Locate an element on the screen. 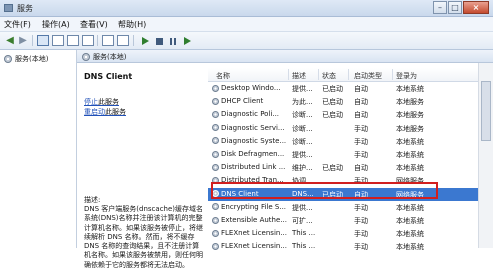  menu-bar: 文件(F) 操作(A) 查看(V) 帮助(H) is located at coordinates (246, 24).